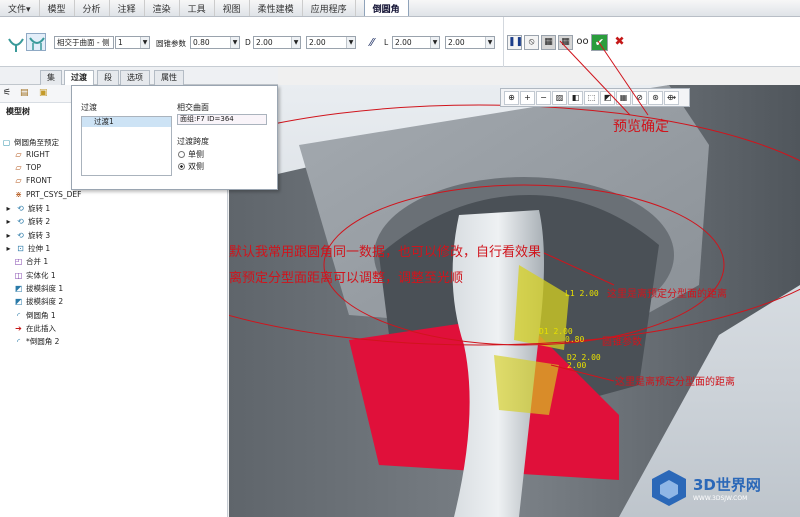 The height and width of the screenshot is (517, 800). What do you see at coordinates (9, 94) in the screenshot?
I see `tree-settings-icon: ⚟` at bounding box center [9, 94].